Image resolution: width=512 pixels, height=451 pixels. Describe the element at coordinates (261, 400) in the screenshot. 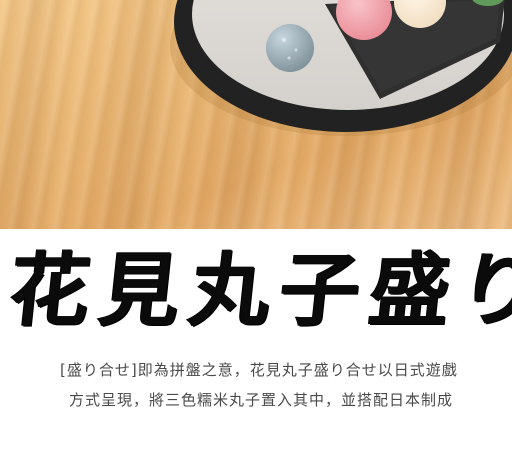

I see `description-line-2: 方式呈現，將三色糯米丸子置入其中，並搭配日本制成` at that location.